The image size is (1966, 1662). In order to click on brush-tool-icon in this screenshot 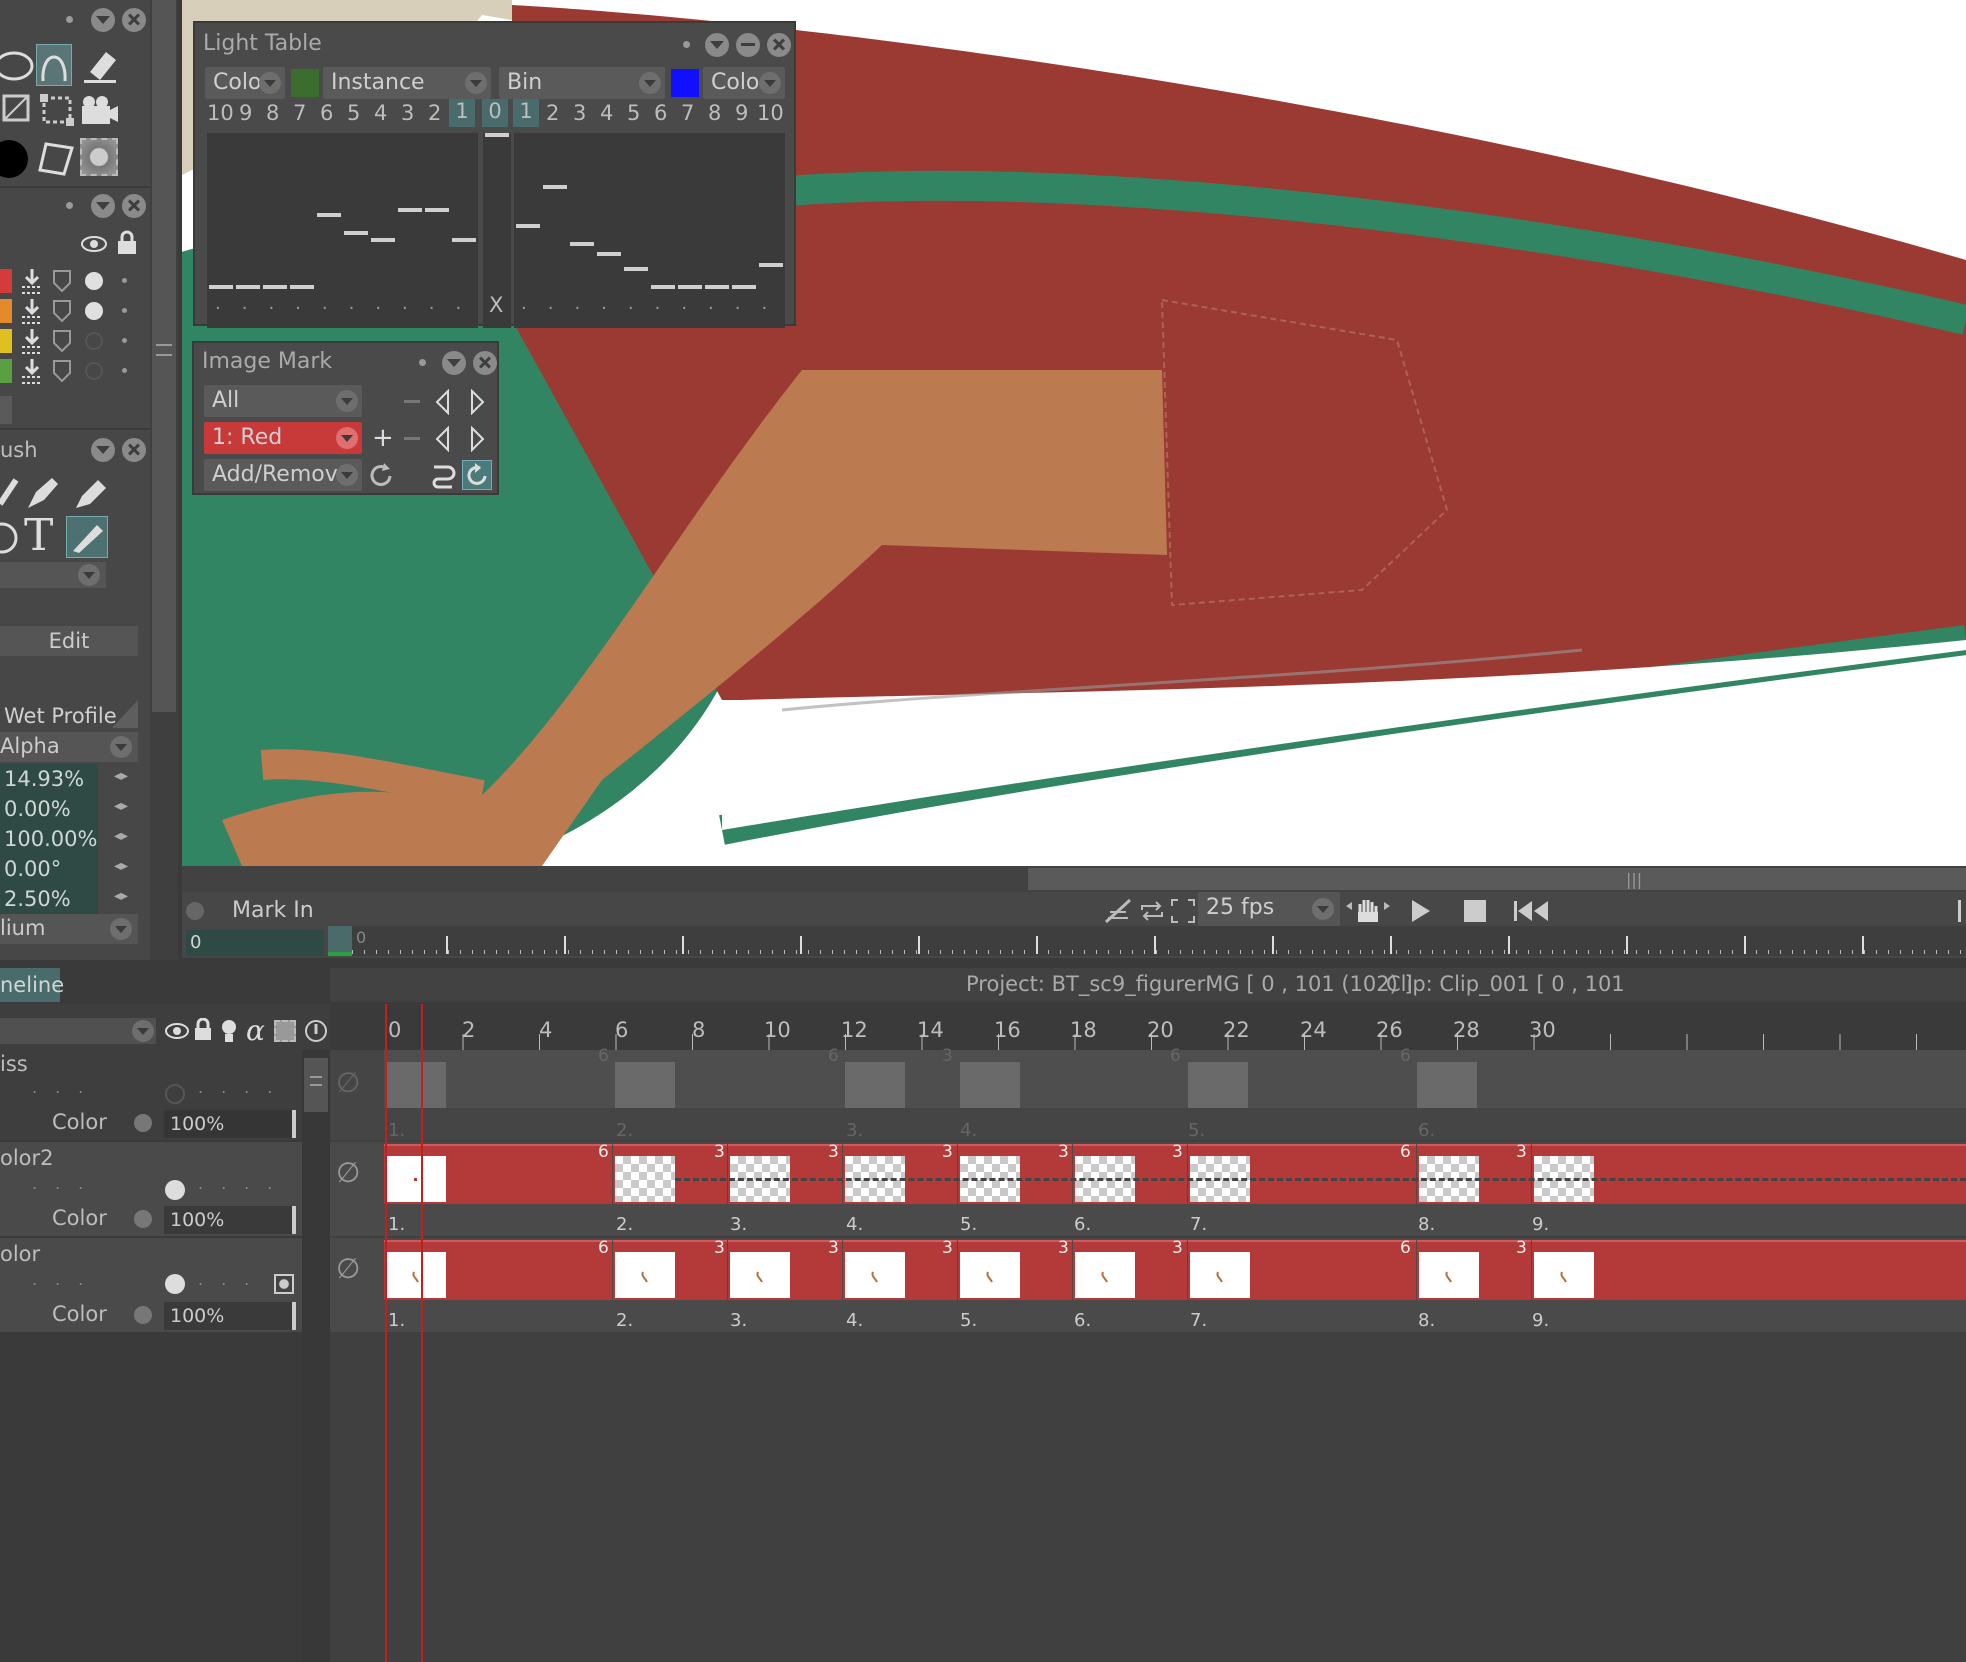, I will do `click(10, 492)`.